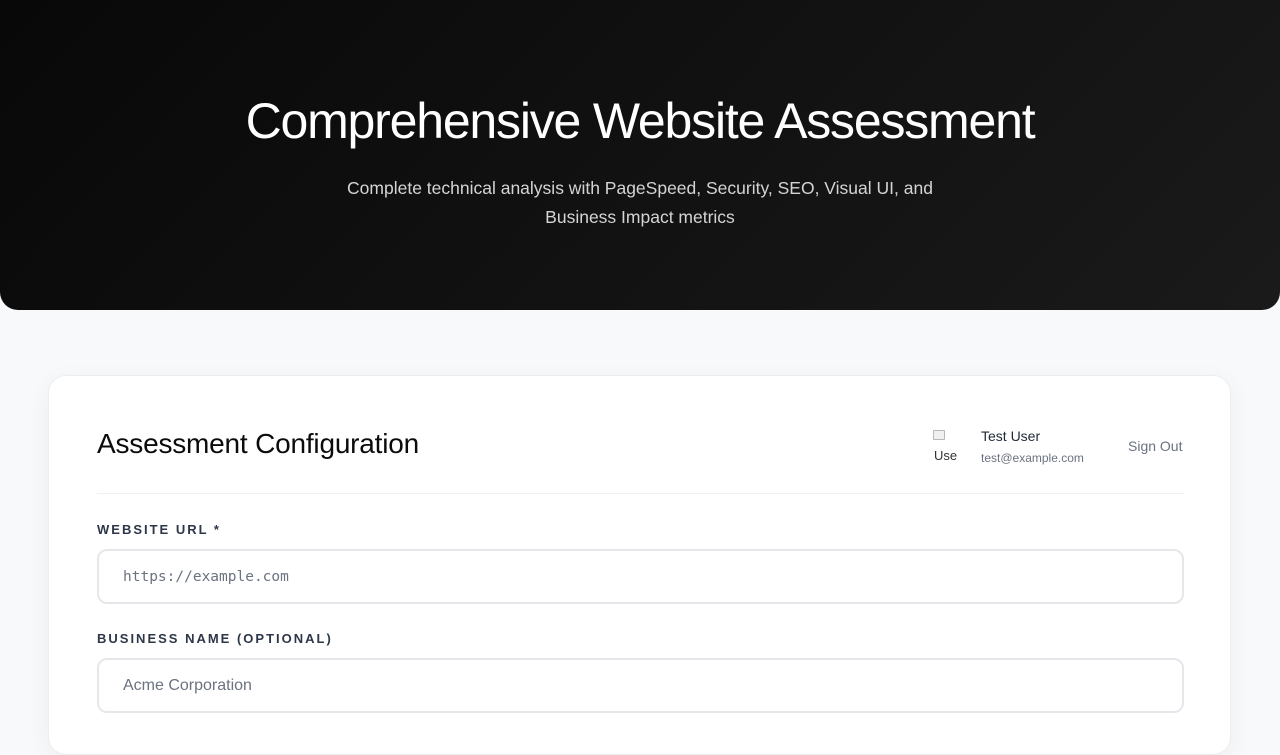 This screenshot has height=755, width=1280. I want to click on business-name-field-wrapper, so click(640, 685).